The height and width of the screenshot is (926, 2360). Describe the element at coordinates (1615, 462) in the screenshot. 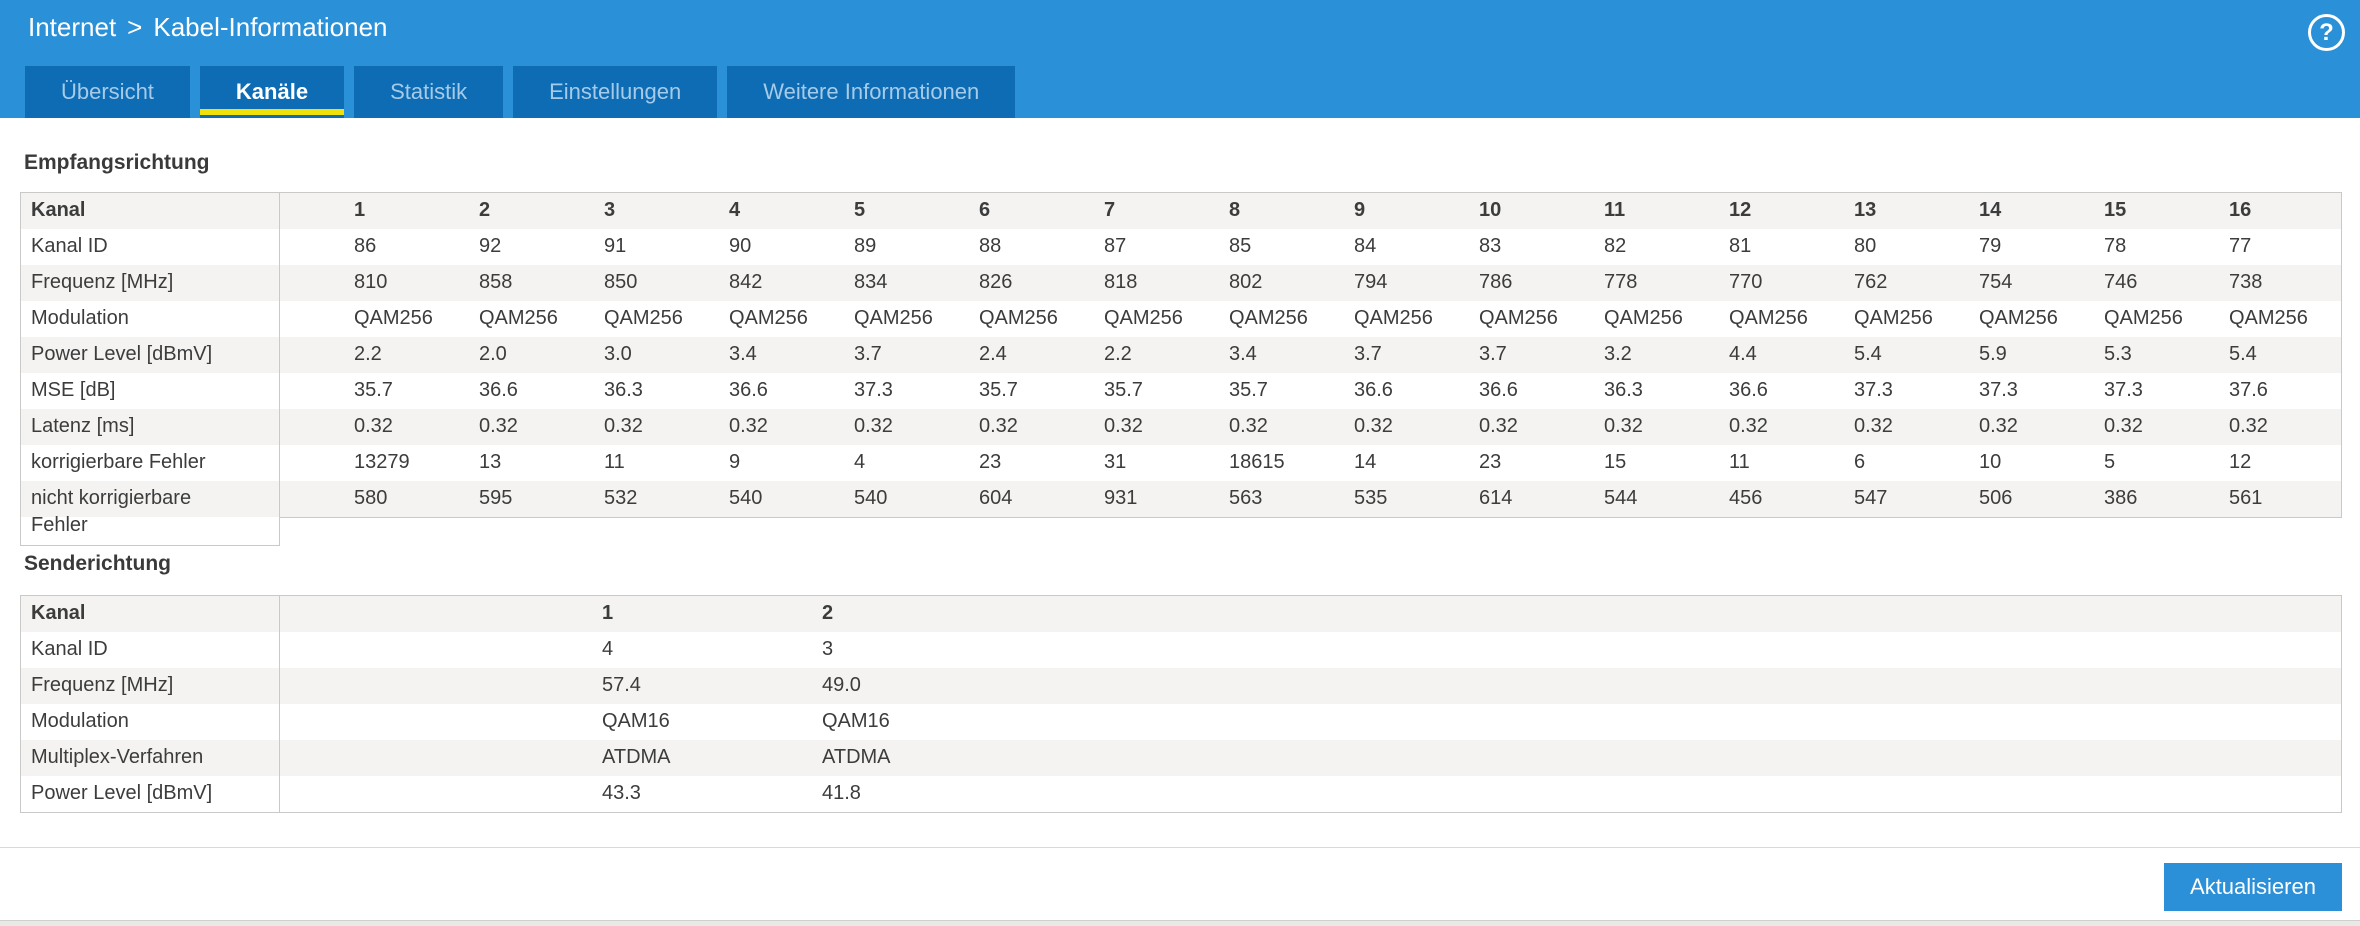

I see `table-cell: 15` at that location.